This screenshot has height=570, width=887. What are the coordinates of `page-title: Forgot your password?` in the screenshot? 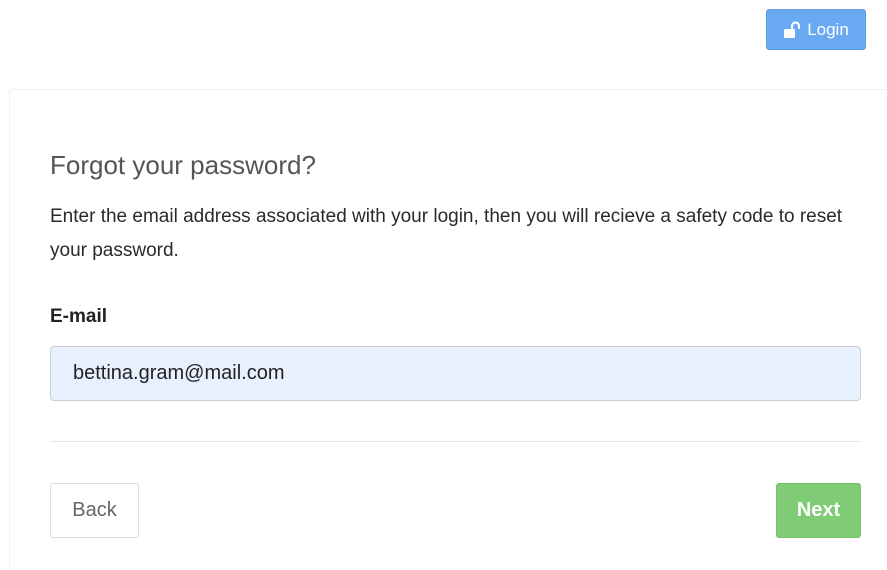 It's located at (183, 165).